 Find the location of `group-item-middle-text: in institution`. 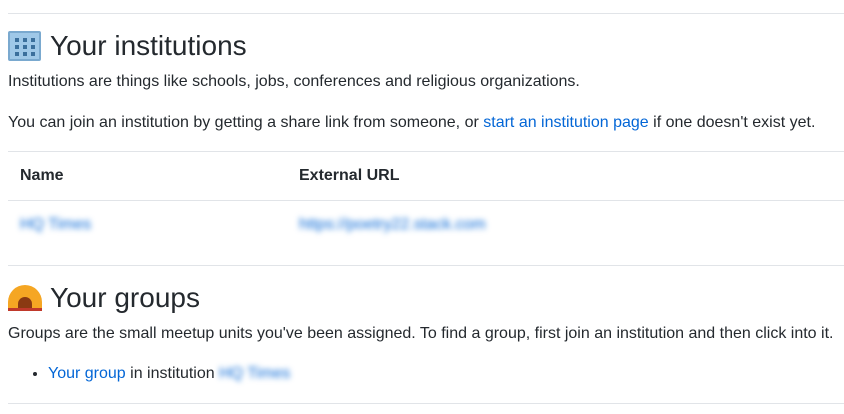

group-item-middle-text: in institution is located at coordinates (172, 373).